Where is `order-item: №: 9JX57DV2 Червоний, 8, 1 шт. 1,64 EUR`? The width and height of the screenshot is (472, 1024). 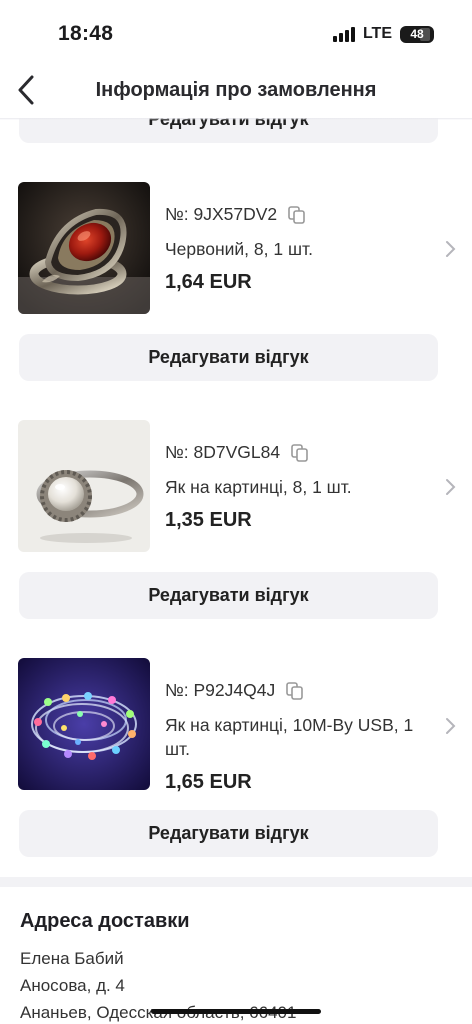 order-item: №: 9JX57DV2 Червоний, 8, 1 шт. 1,64 EUR is located at coordinates (238, 249).